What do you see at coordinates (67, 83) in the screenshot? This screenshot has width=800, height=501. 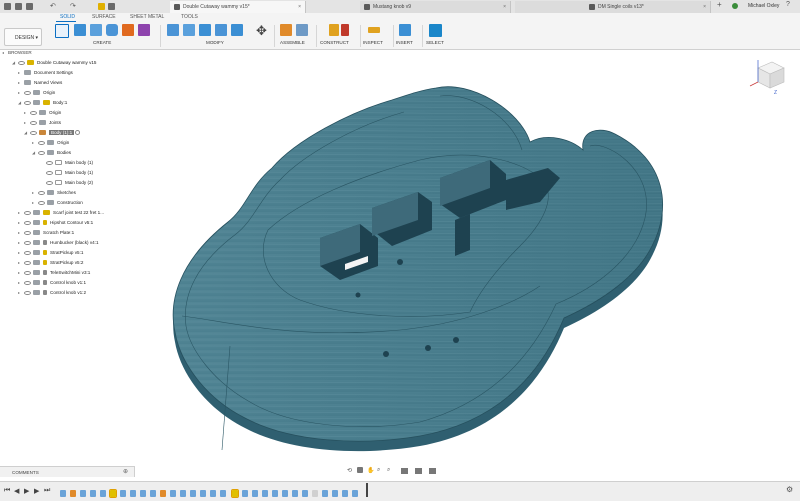 I see `tree-item: ▸ Named Views` at bounding box center [67, 83].